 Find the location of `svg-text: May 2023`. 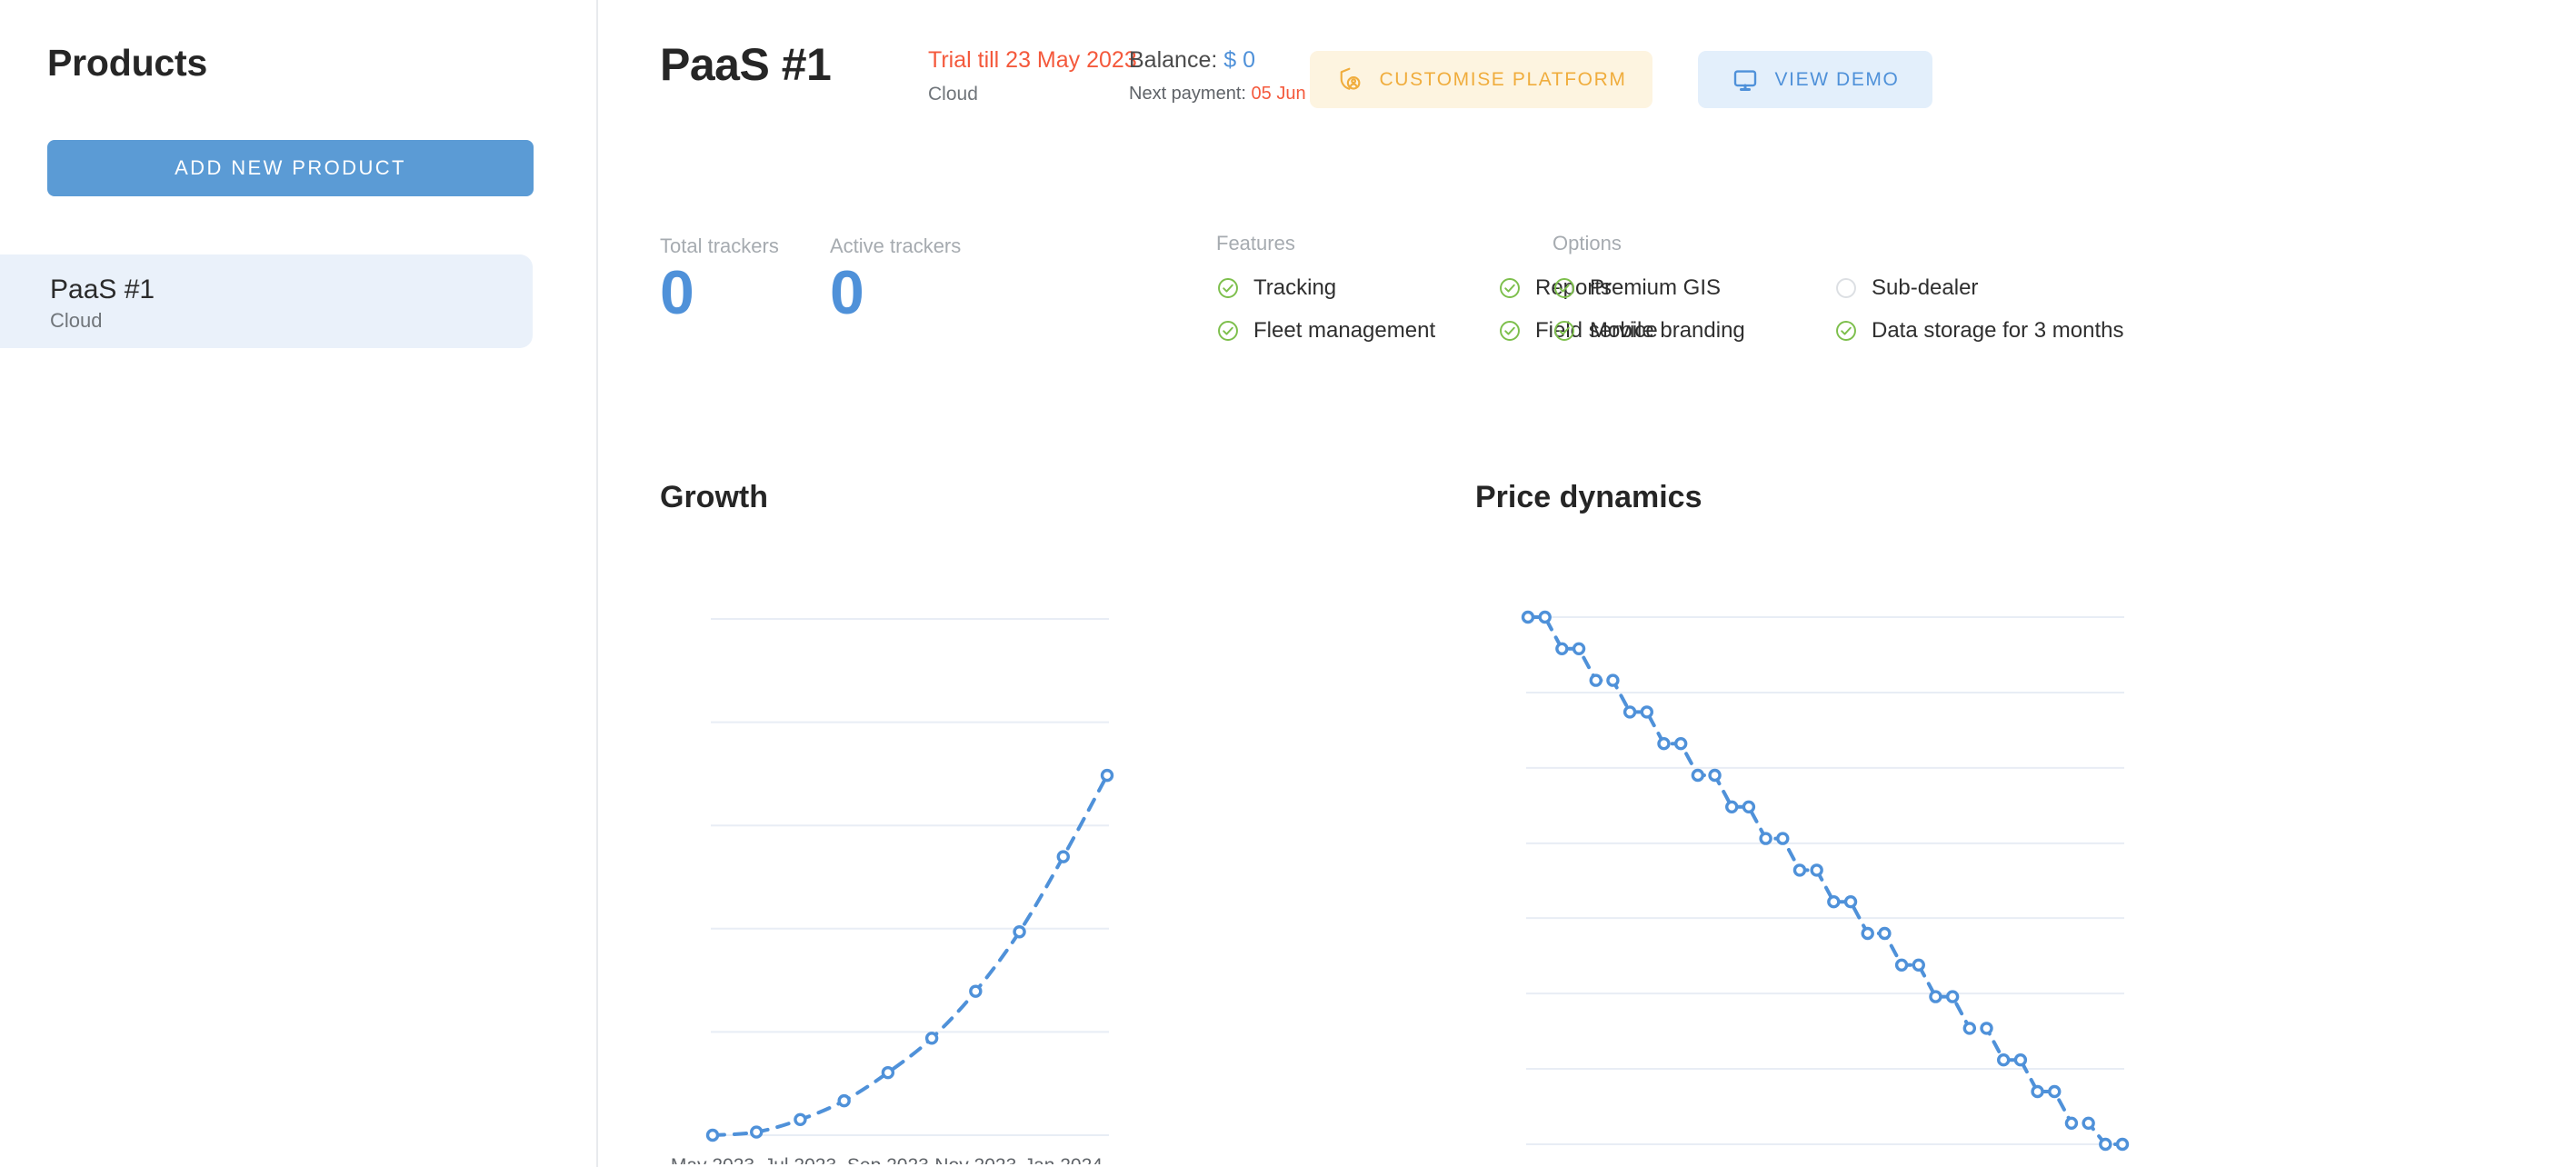

svg-text: May 2023 is located at coordinates (712, 1159).